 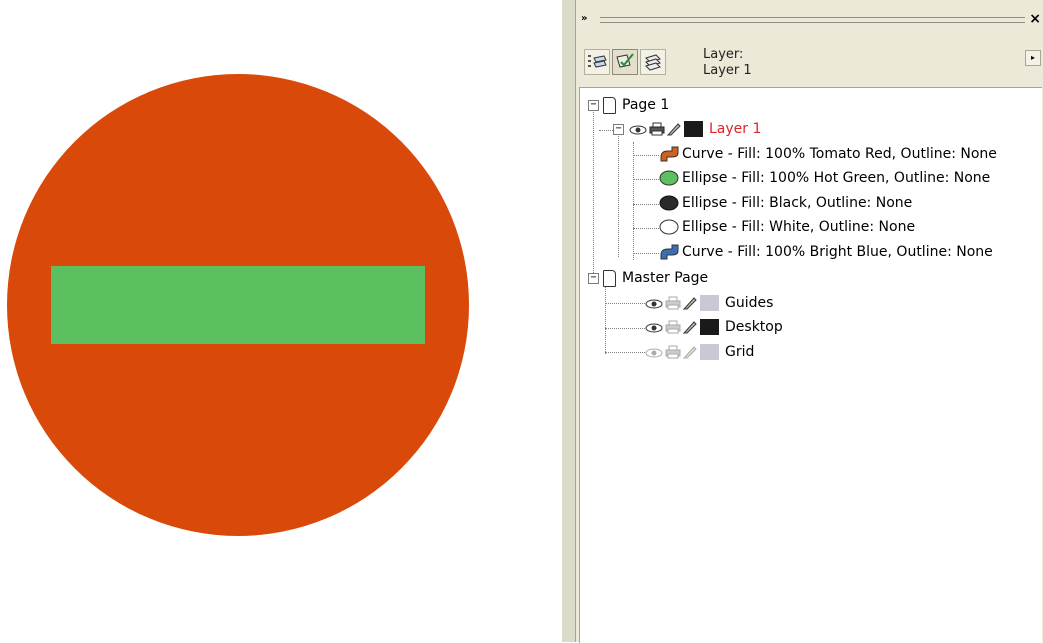 What do you see at coordinates (690, 352) in the screenshot?
I see `pencil-disabled-icon` at bounding box center [690, 352].